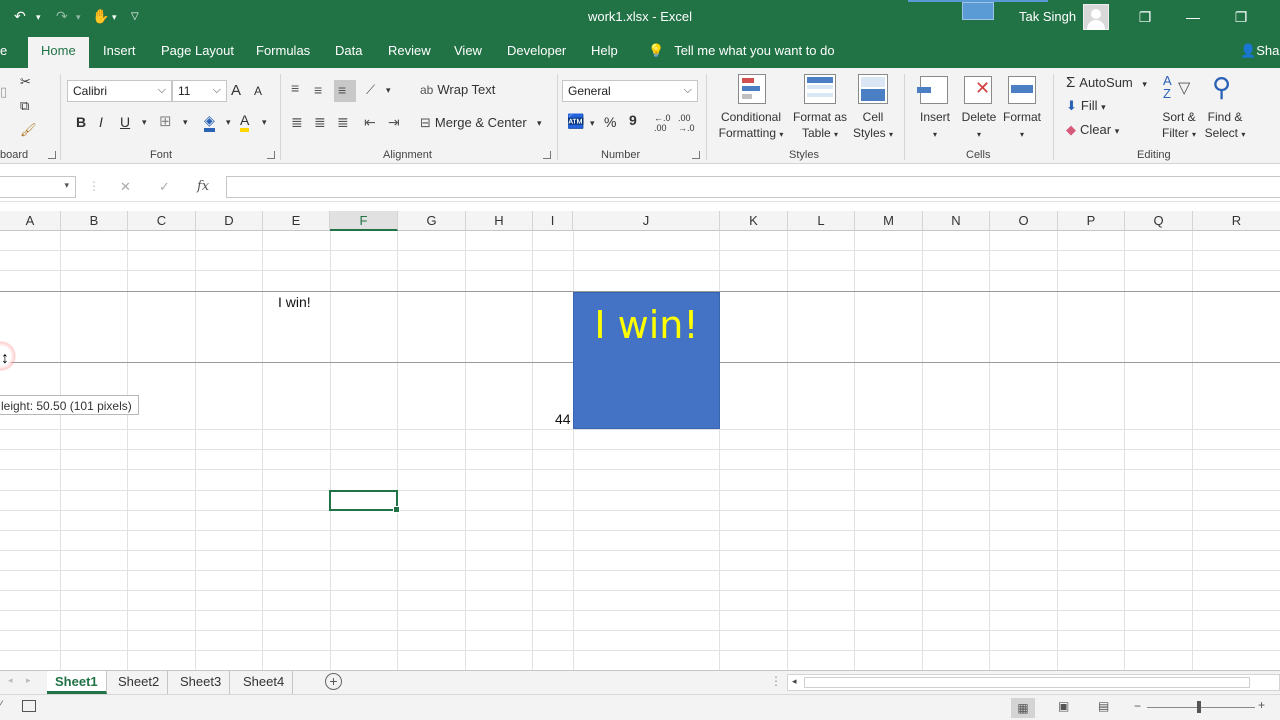 Image resolution: width=1280 pixels, height=720 pixels. What do you see at coordinates (1063, 706) in the screenshot?
I see `page-layout-view-icon: ▣` at bounding box center [1063, 706].